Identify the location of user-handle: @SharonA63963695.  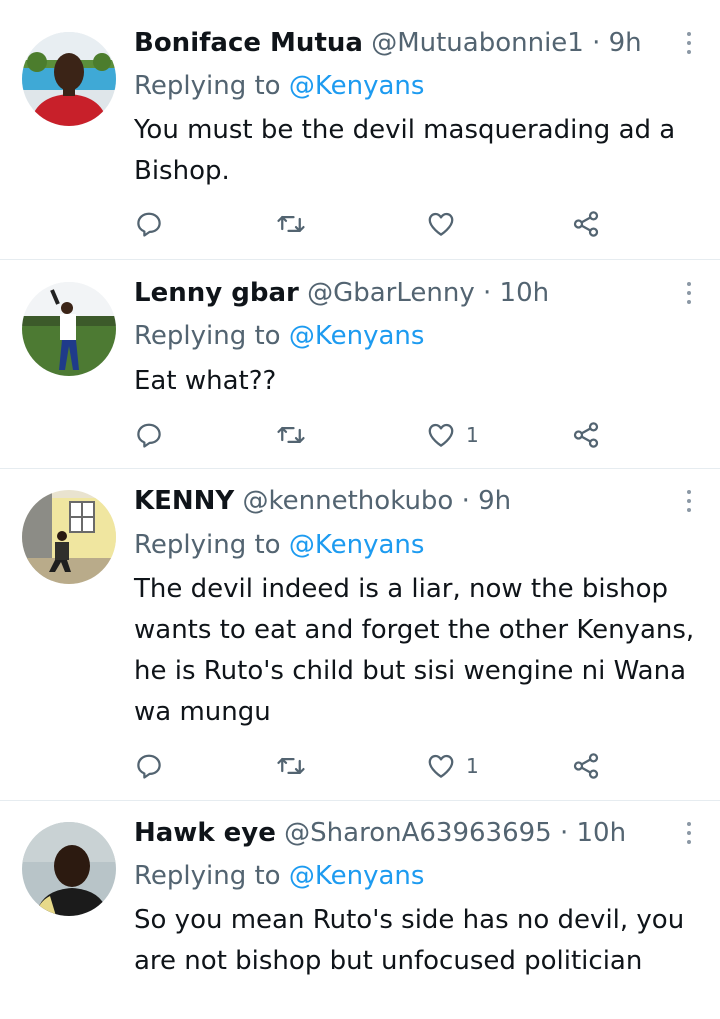
(418, 833).